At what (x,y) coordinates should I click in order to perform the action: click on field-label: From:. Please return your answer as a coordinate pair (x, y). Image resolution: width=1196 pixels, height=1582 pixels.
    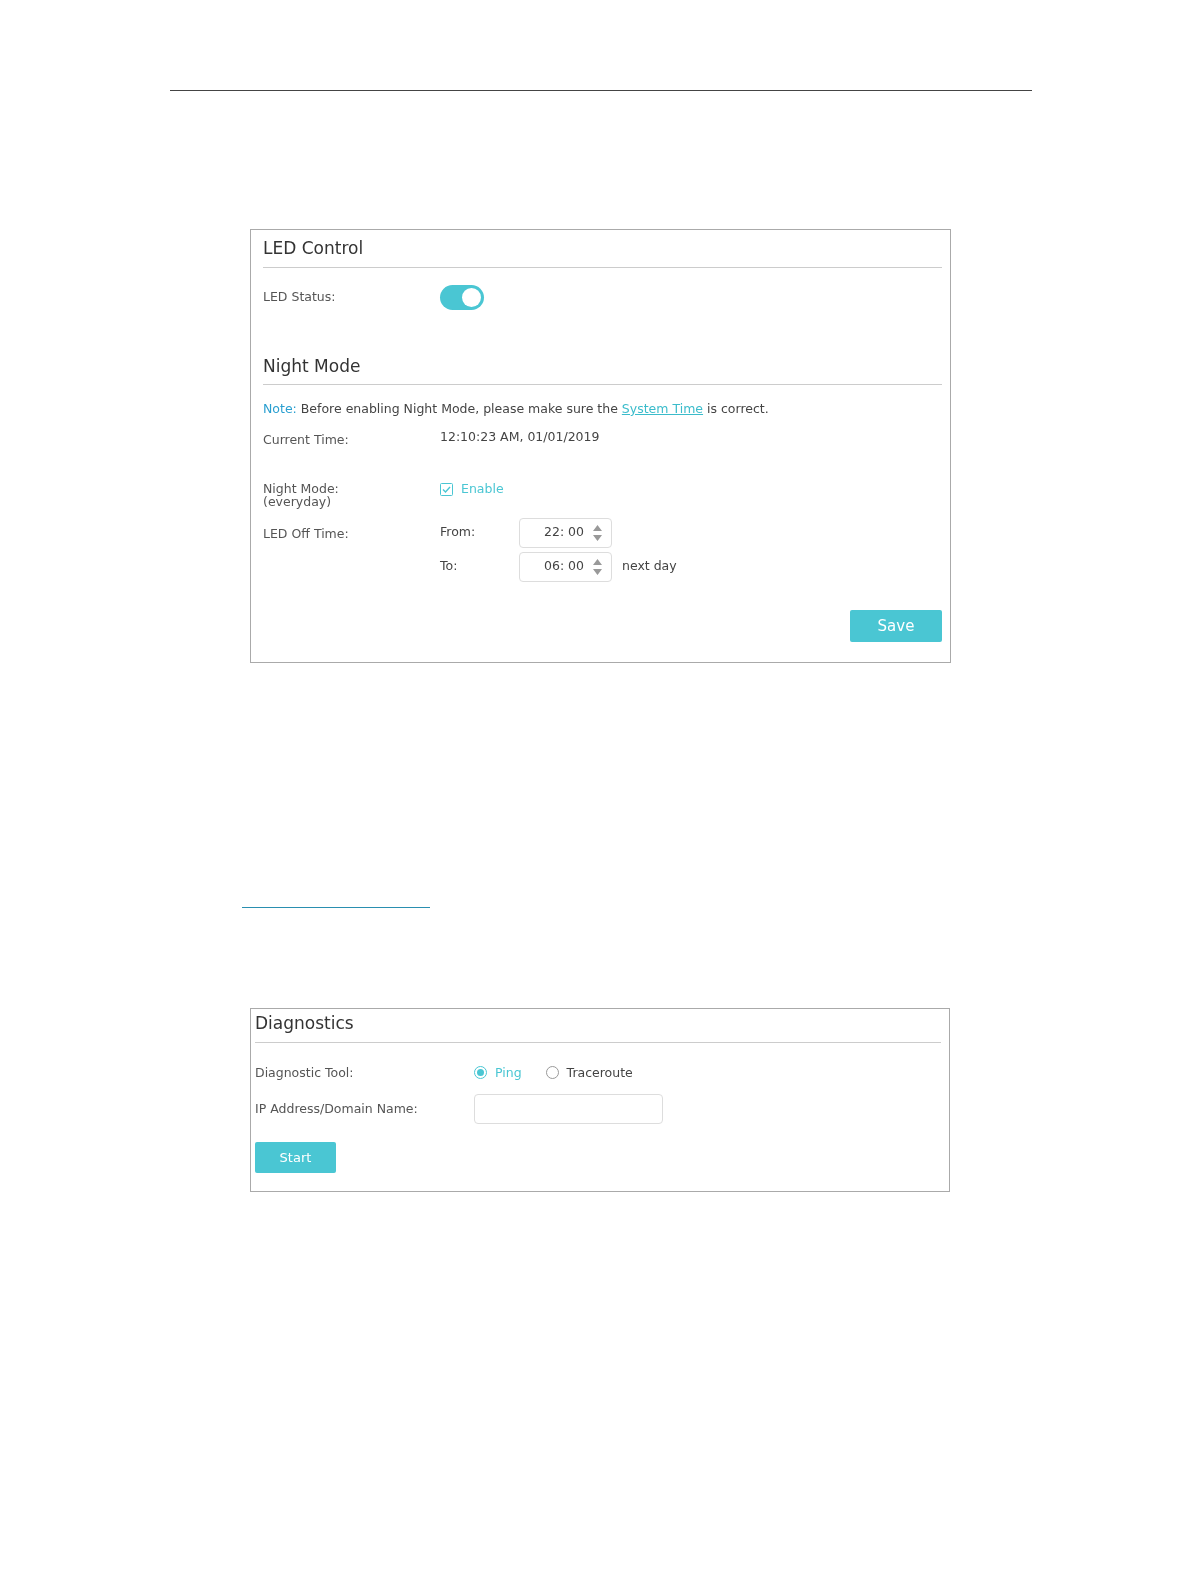
    Looking at the image, I should click on (458, 532).